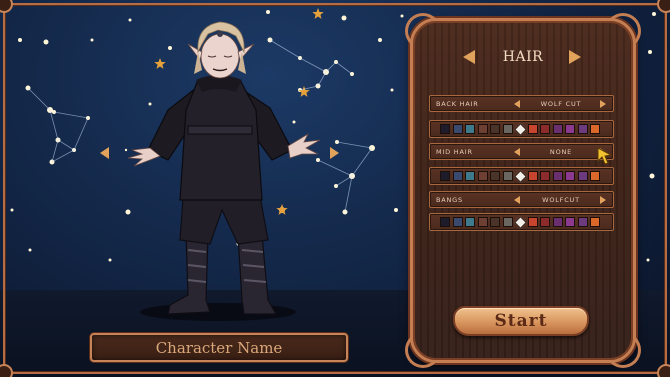 This screenshot has height=377, width=670. Describe the element at coordinates (575, 57) in the screenshot. I see `category-next-arrow` at that location.